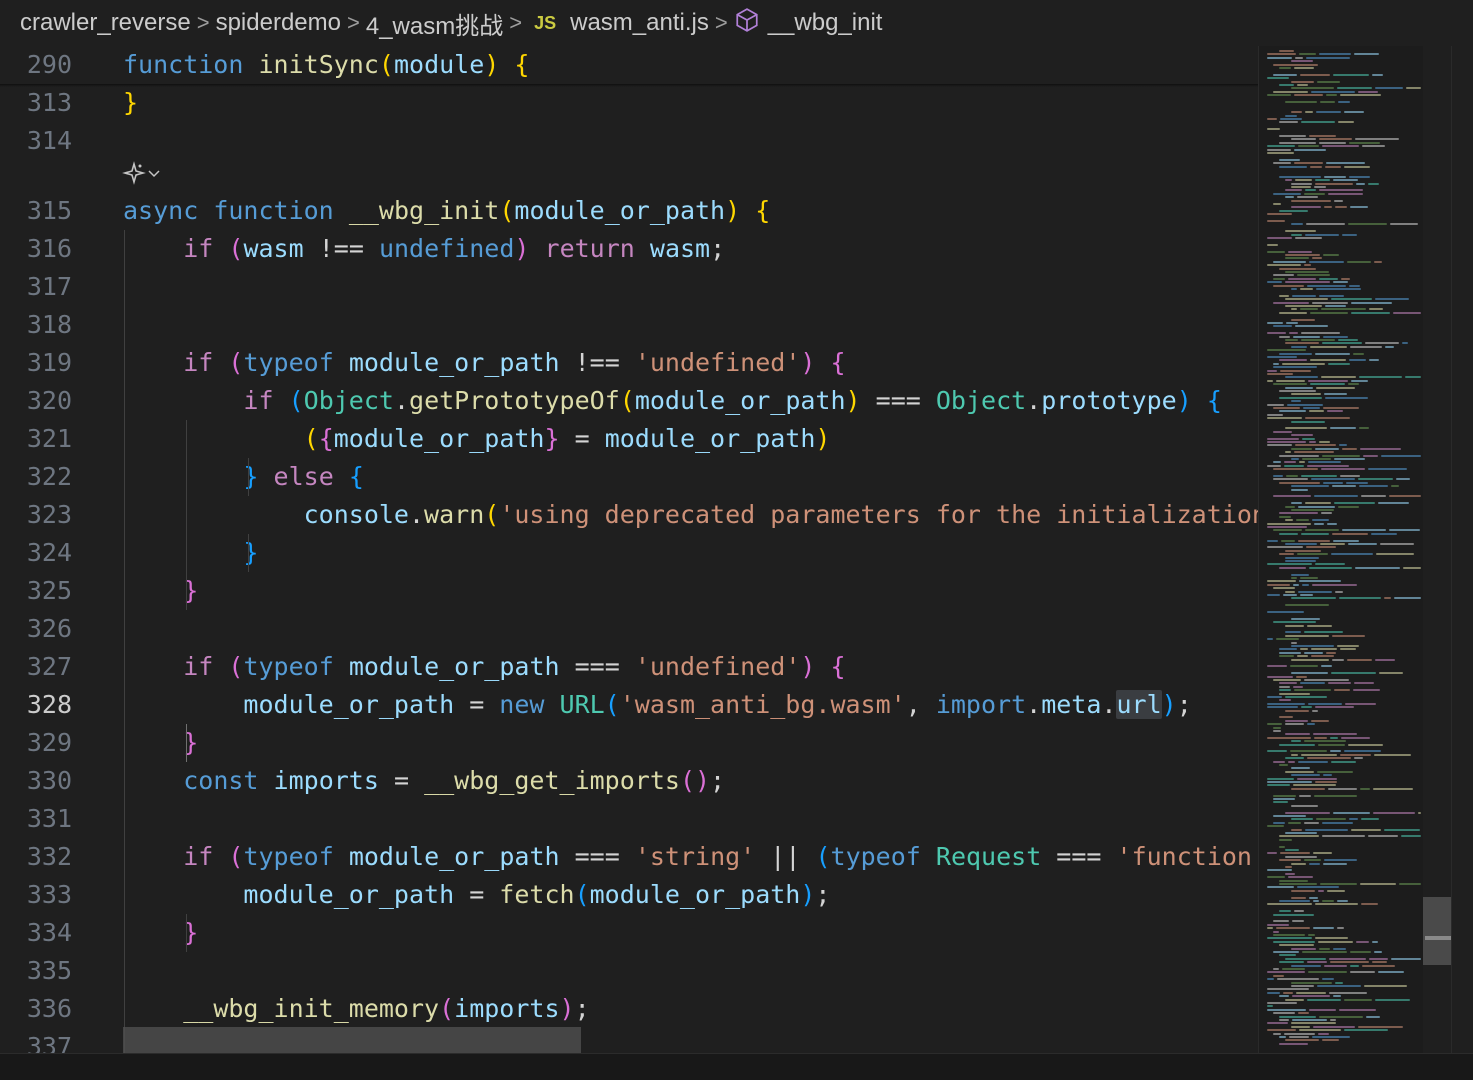 The width and height of the screenshot is (1473, 1080). What do you see at coordinates (582, 894) in the screenshot?
I see `code-token: (` at bounding box center [582, 894].